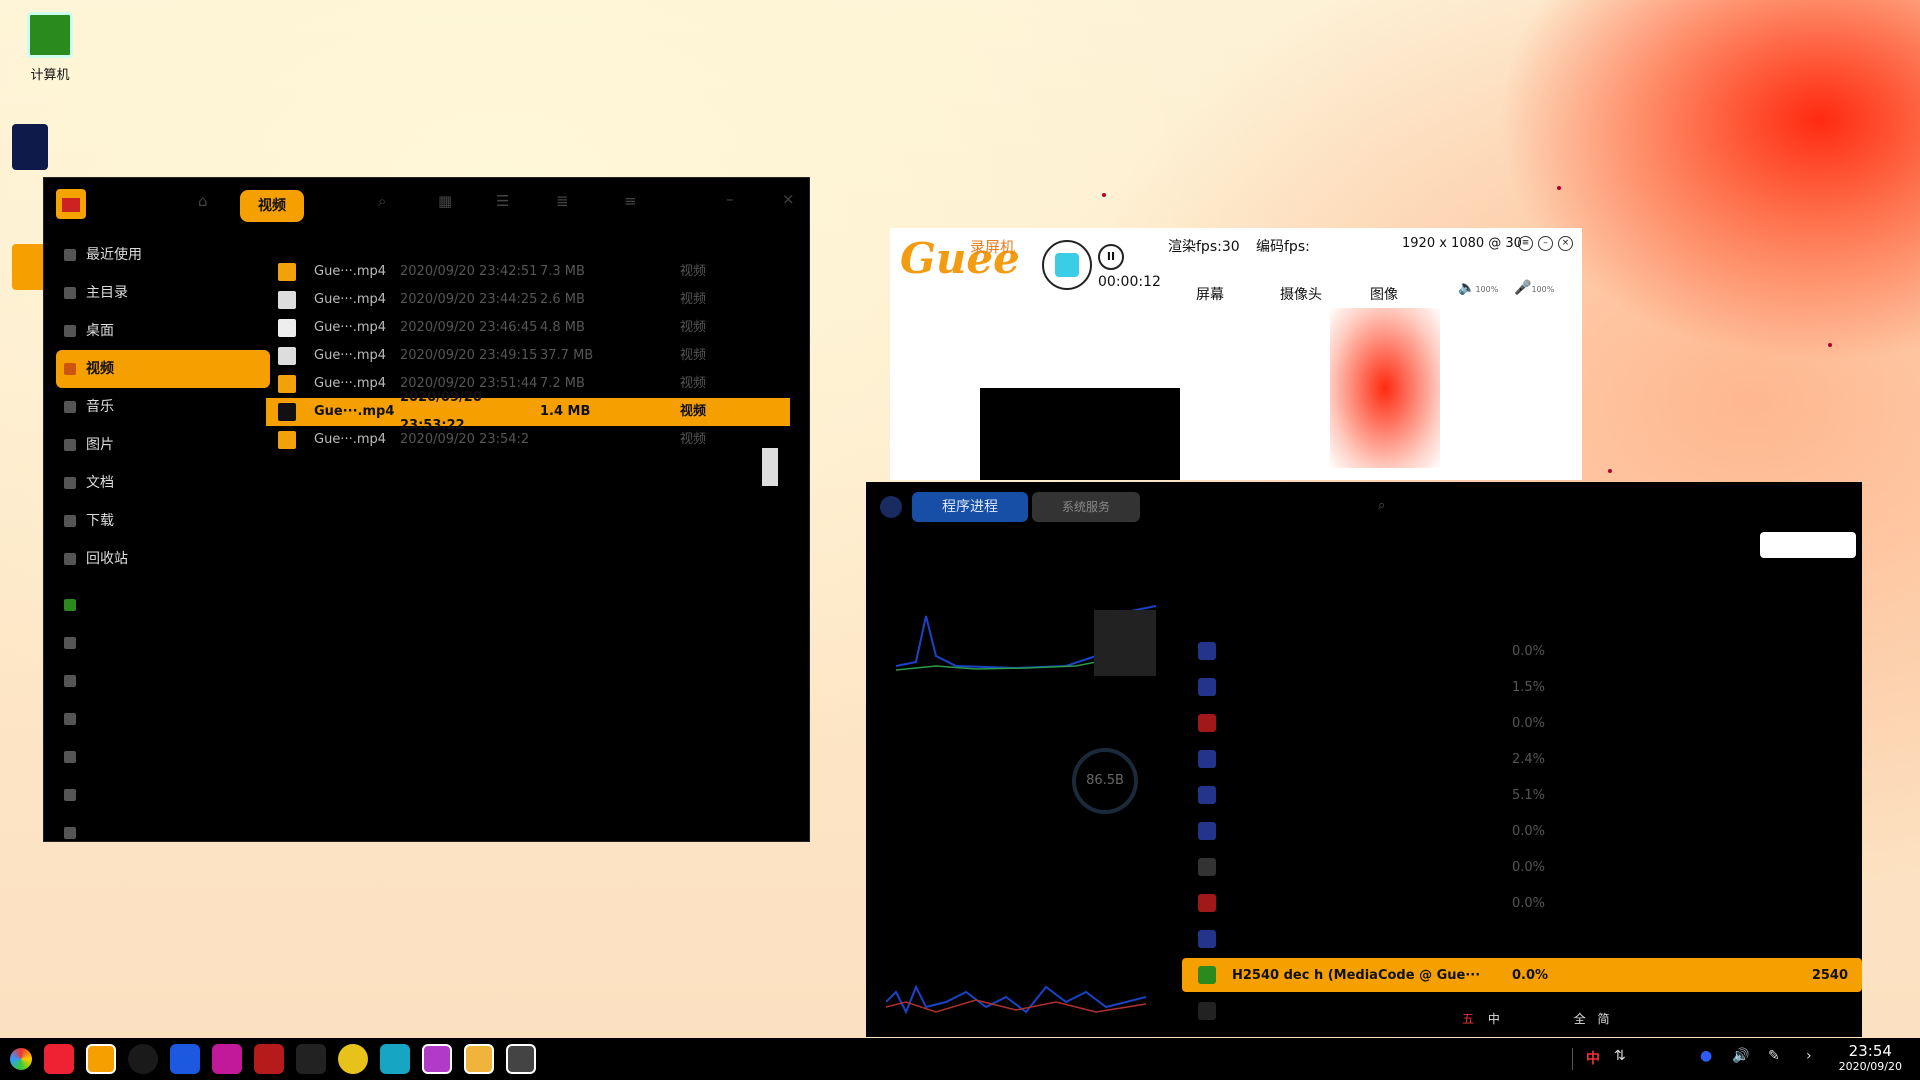 The height and width of the screenshot is (1080, 1920). What do you see at coordinates (1774, 1056) in the screenshot?
I see `pen-icon: ✎` at bounding box center [1774, 1056].